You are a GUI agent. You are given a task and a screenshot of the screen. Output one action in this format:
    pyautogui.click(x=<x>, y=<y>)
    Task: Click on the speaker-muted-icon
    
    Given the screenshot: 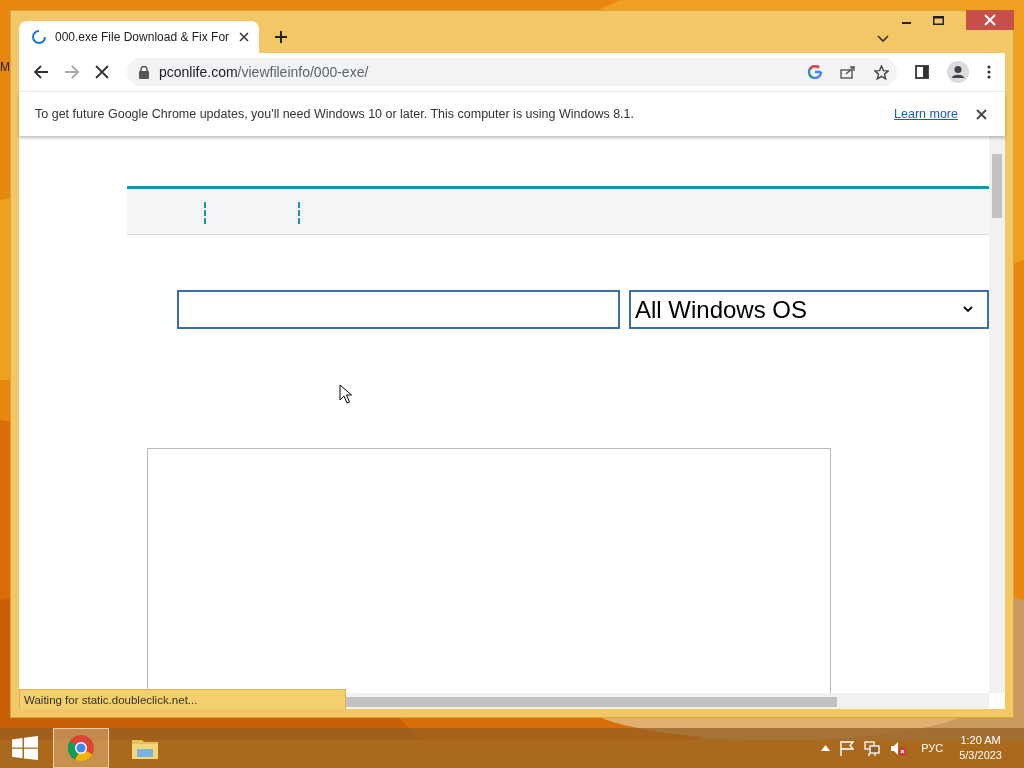 What is the action you would take?
    pyautogui.click(x=899, y=748)
    